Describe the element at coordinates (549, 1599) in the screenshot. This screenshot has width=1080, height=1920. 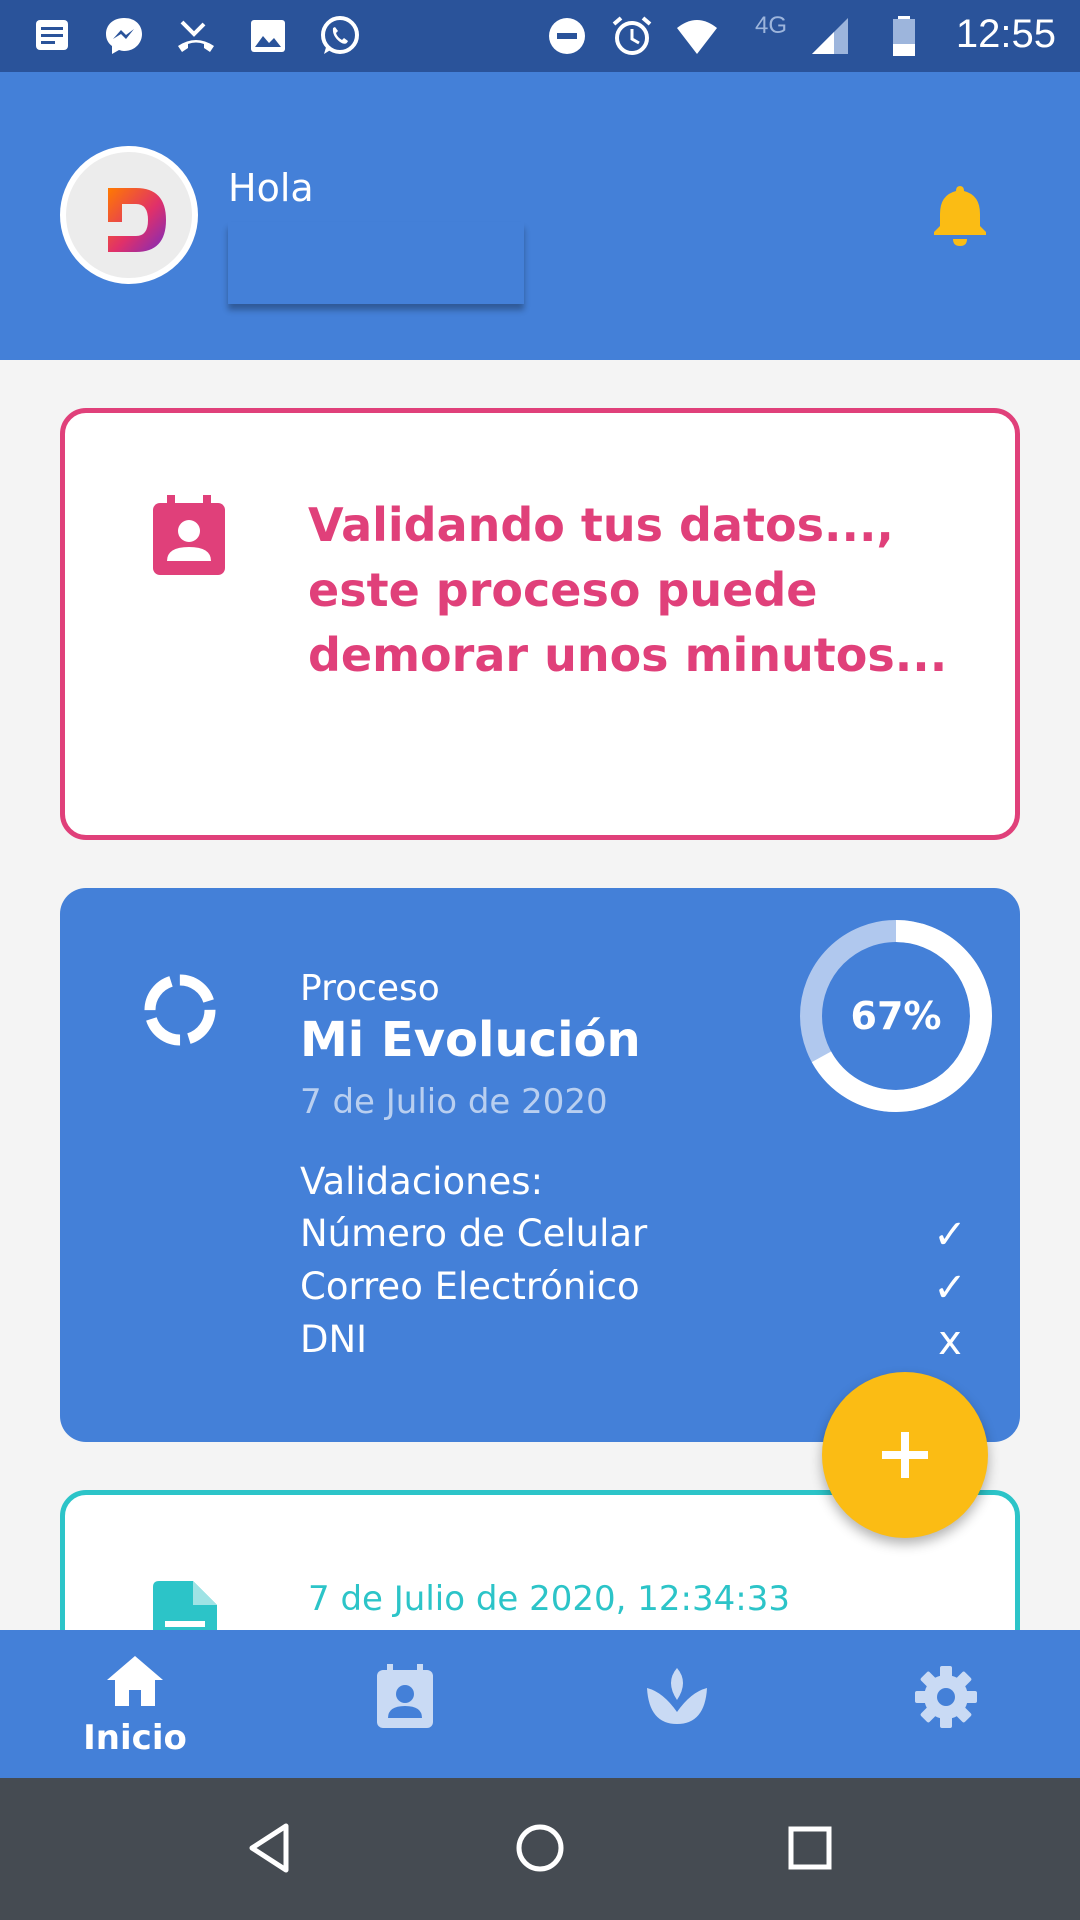
I see `history-date: 7 de Julio de 2020, 12:34:33` at that location.